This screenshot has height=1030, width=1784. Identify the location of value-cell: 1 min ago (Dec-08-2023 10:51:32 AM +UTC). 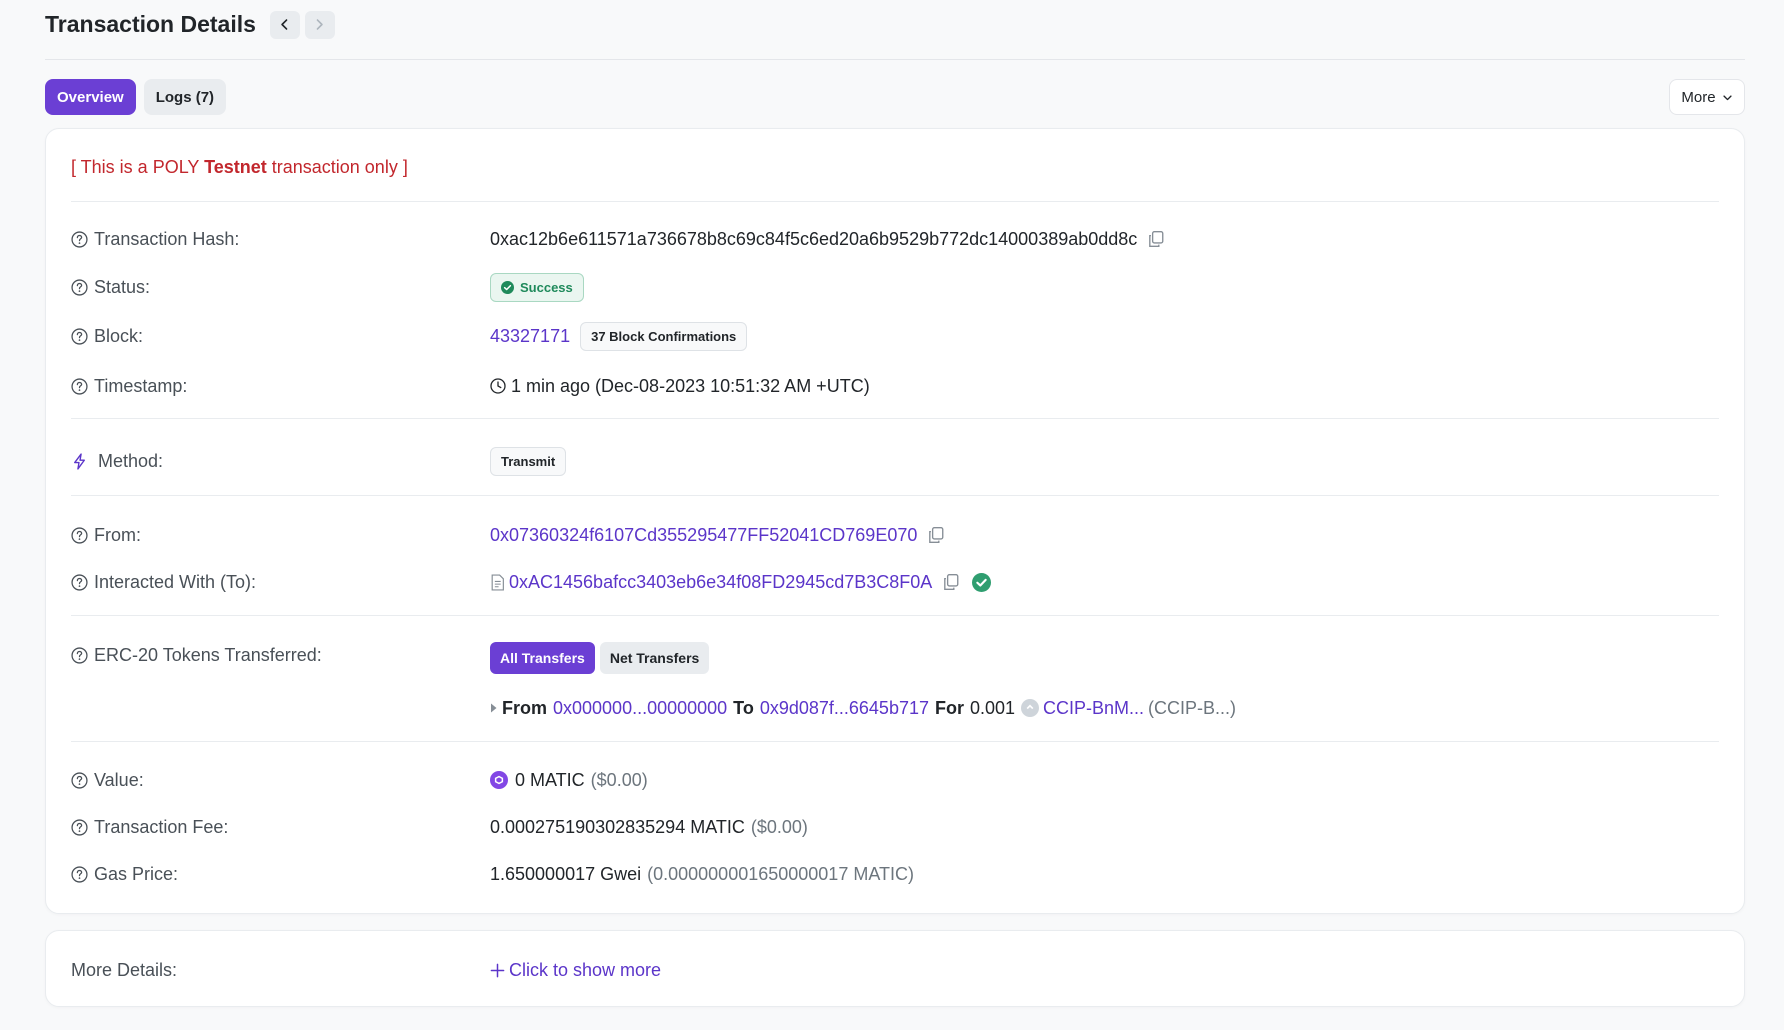
(680, 386).